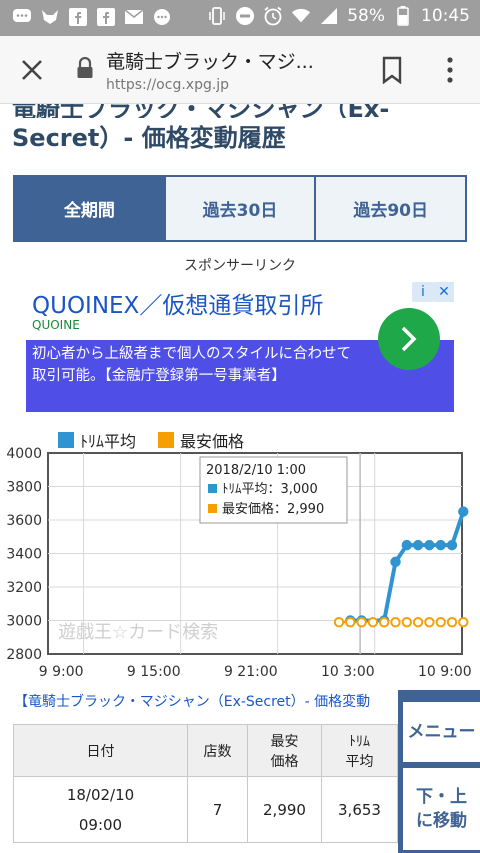  I want to click on scroll-move-button: 下・上 に移動, so click(441, 809).